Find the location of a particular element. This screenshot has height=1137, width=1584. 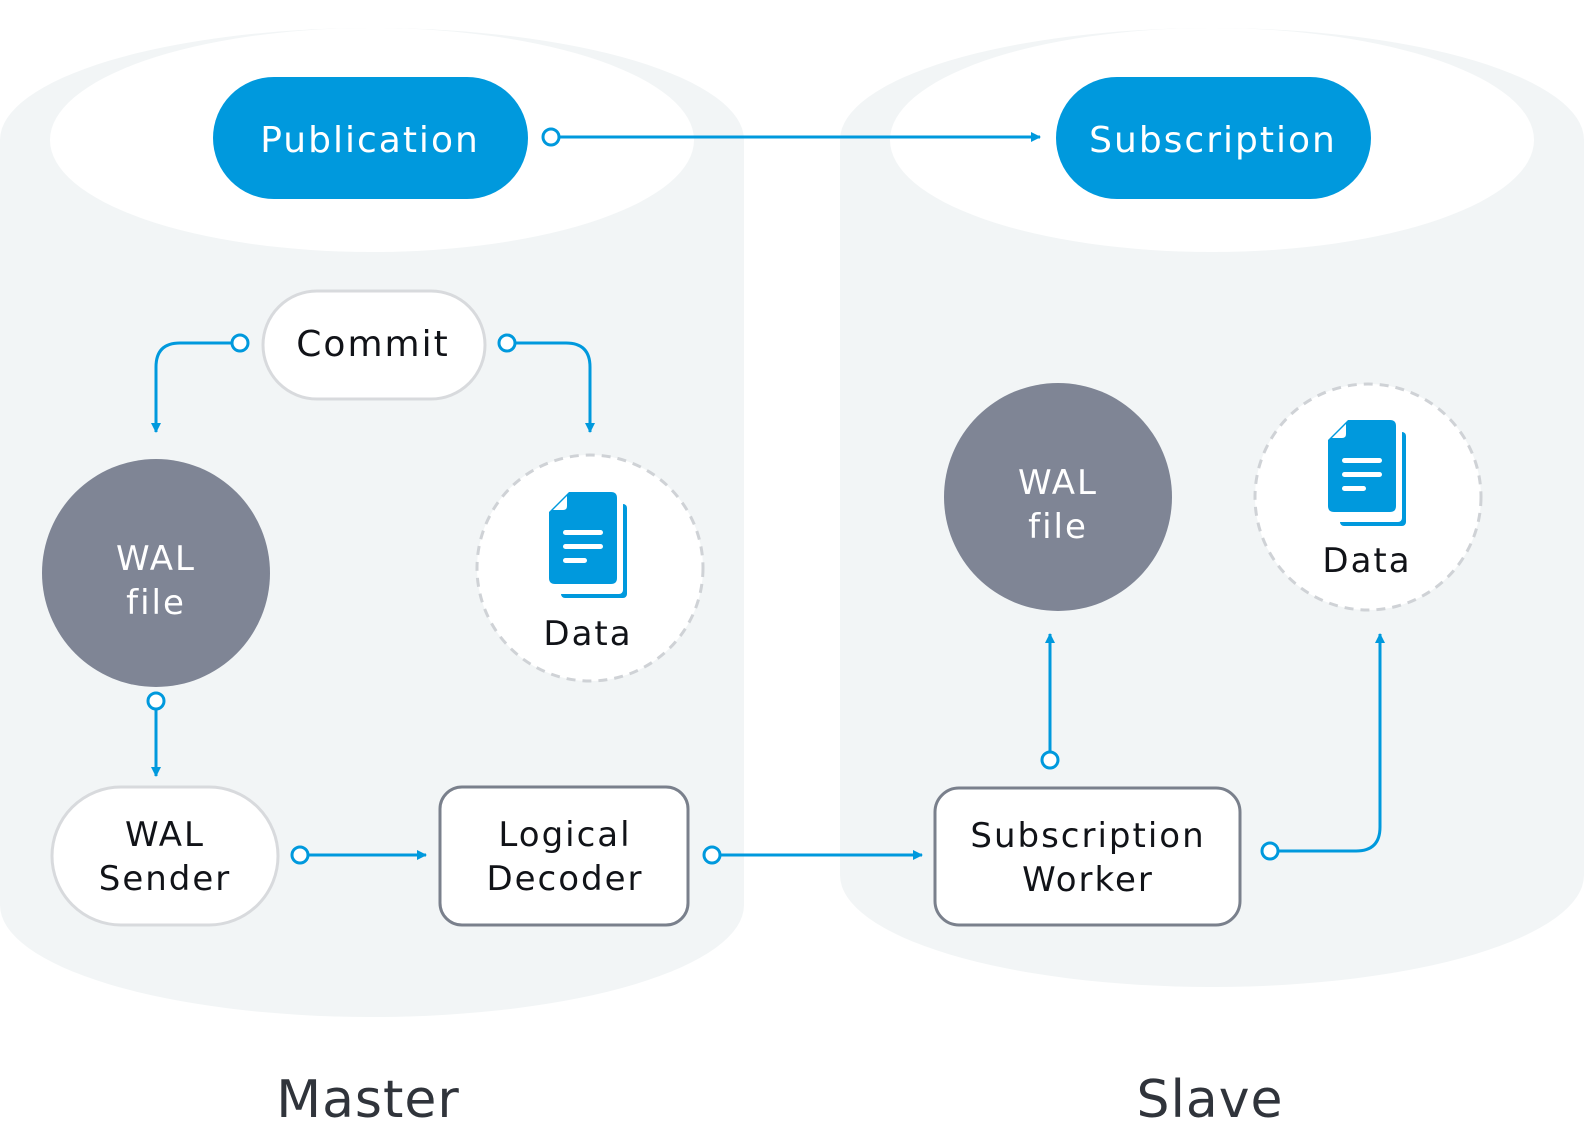

master-data-node: Data is located at coordinates (590, 568).